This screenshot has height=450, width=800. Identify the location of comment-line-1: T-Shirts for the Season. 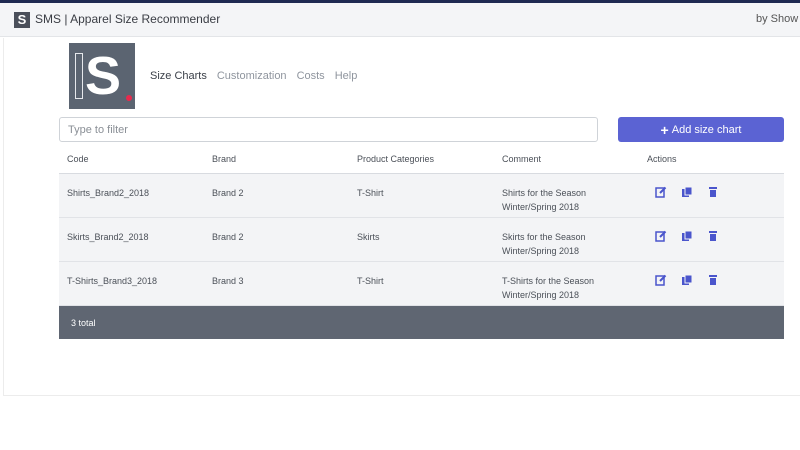
(548, 281).